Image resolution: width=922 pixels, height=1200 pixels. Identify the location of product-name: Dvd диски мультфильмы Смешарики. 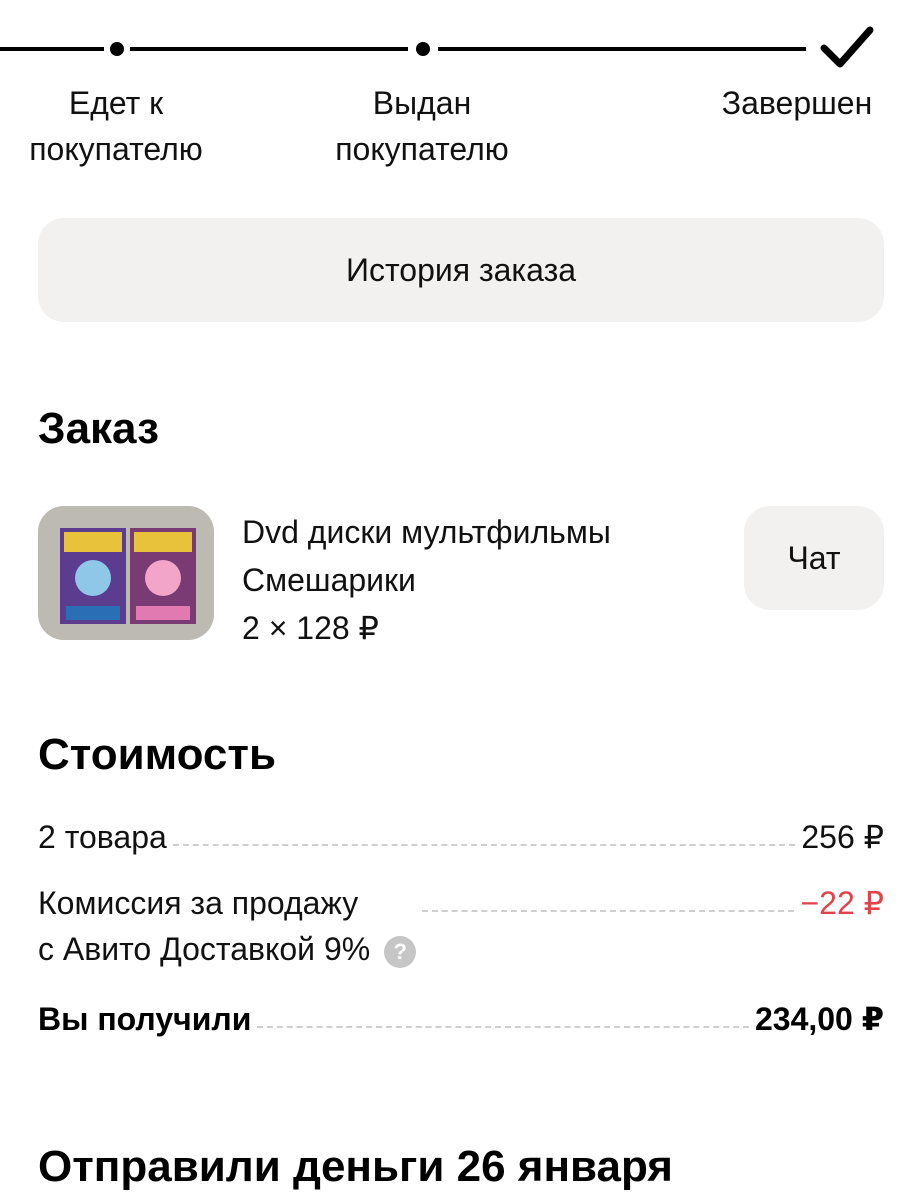
(477, 556).